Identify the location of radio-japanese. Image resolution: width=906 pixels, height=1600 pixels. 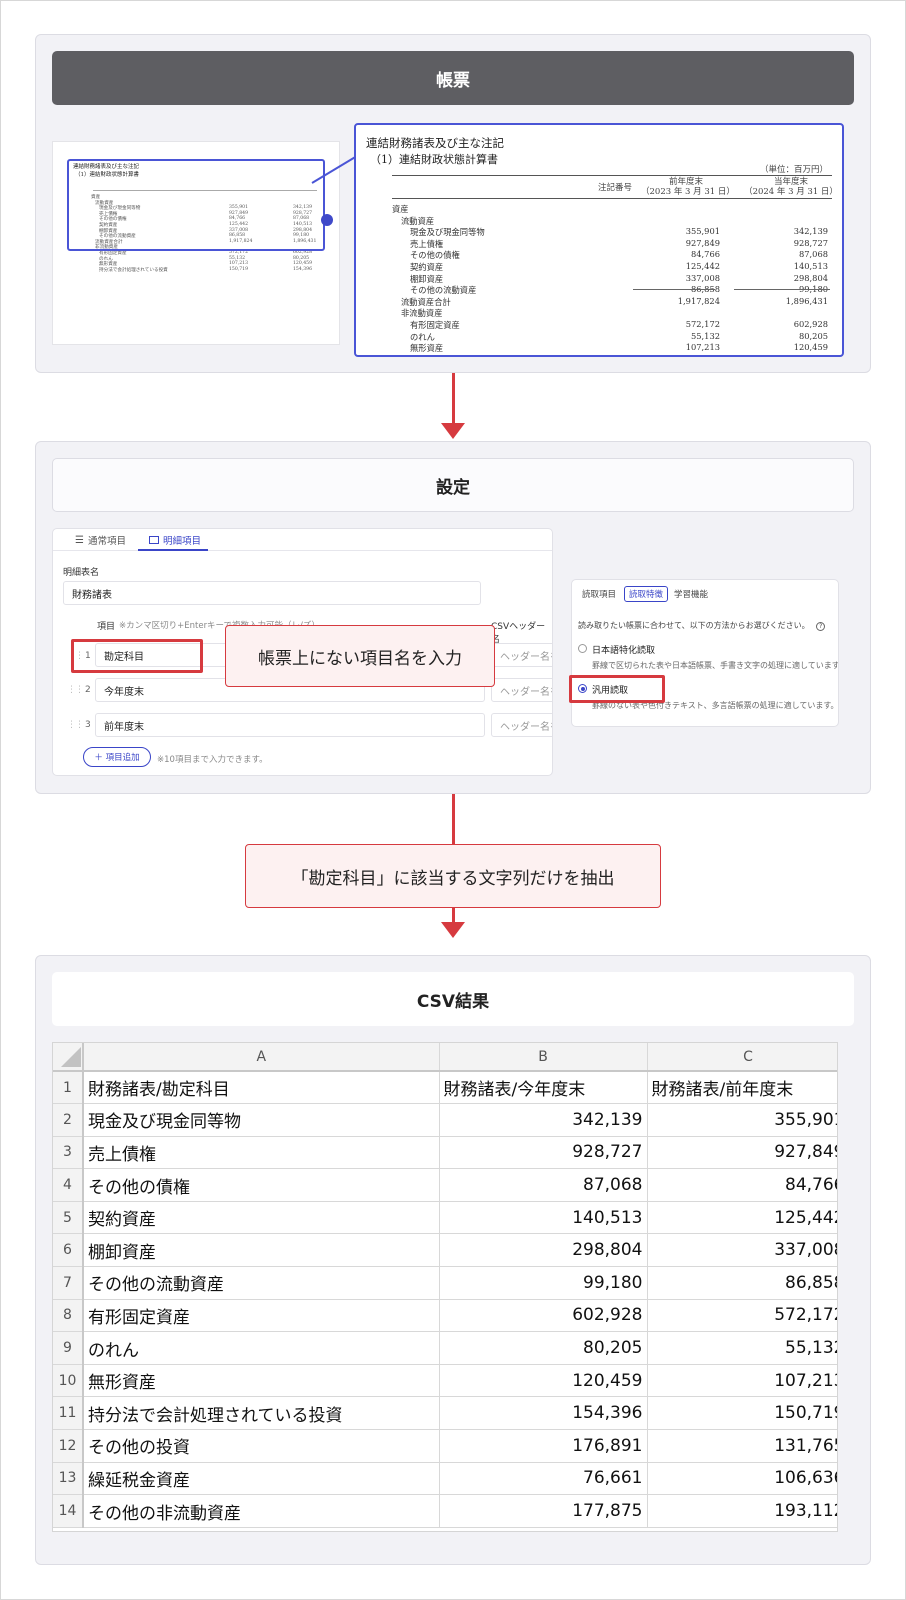
(582, 648).